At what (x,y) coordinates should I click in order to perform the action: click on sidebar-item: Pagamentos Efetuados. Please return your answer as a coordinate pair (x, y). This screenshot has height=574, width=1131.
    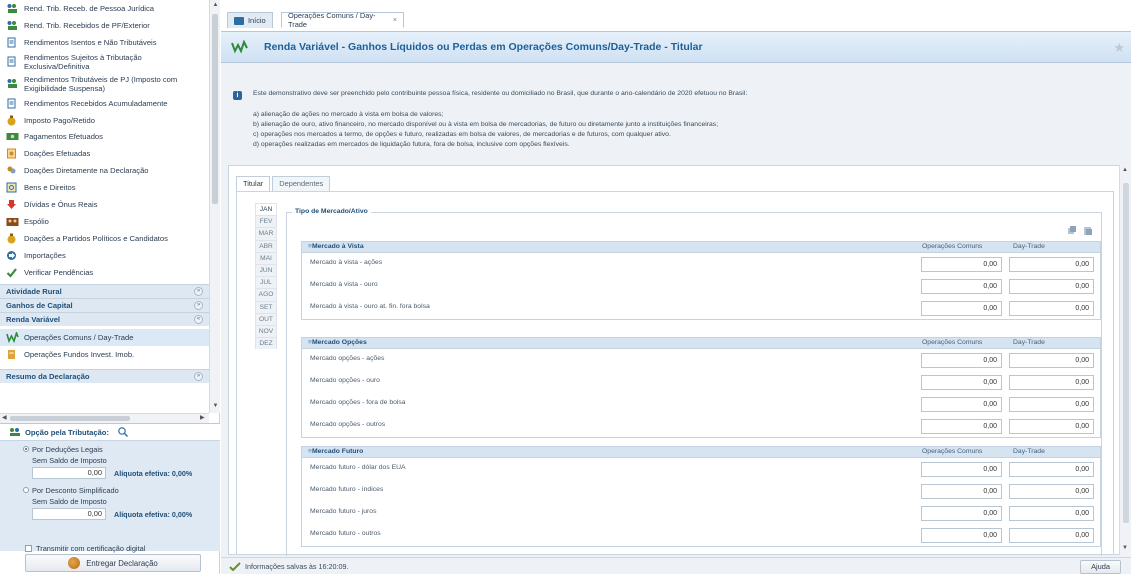
    Looking at the image, I should click on (104, 136).